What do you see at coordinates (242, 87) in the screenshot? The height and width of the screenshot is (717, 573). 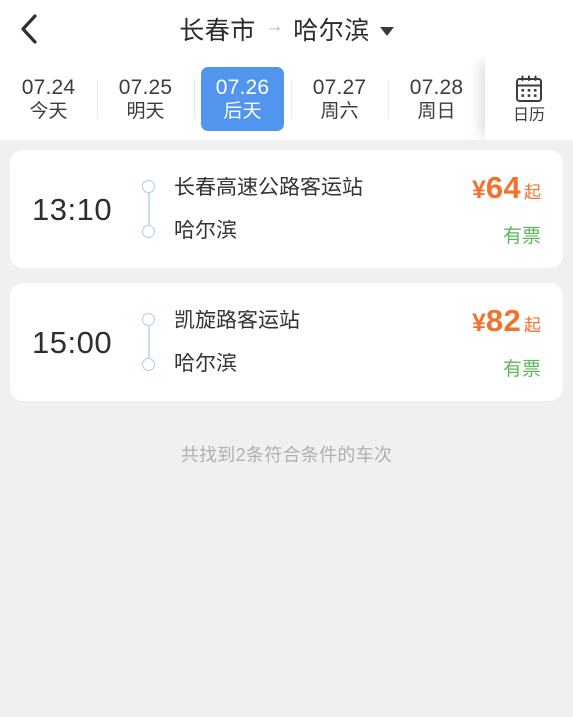 I see `date-tab-date: 07.26` at bounding box center [242, 87].